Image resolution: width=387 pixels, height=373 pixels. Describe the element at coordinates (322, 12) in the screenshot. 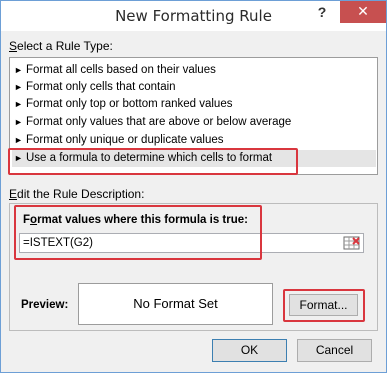

I see `help-button: ?` at that location.